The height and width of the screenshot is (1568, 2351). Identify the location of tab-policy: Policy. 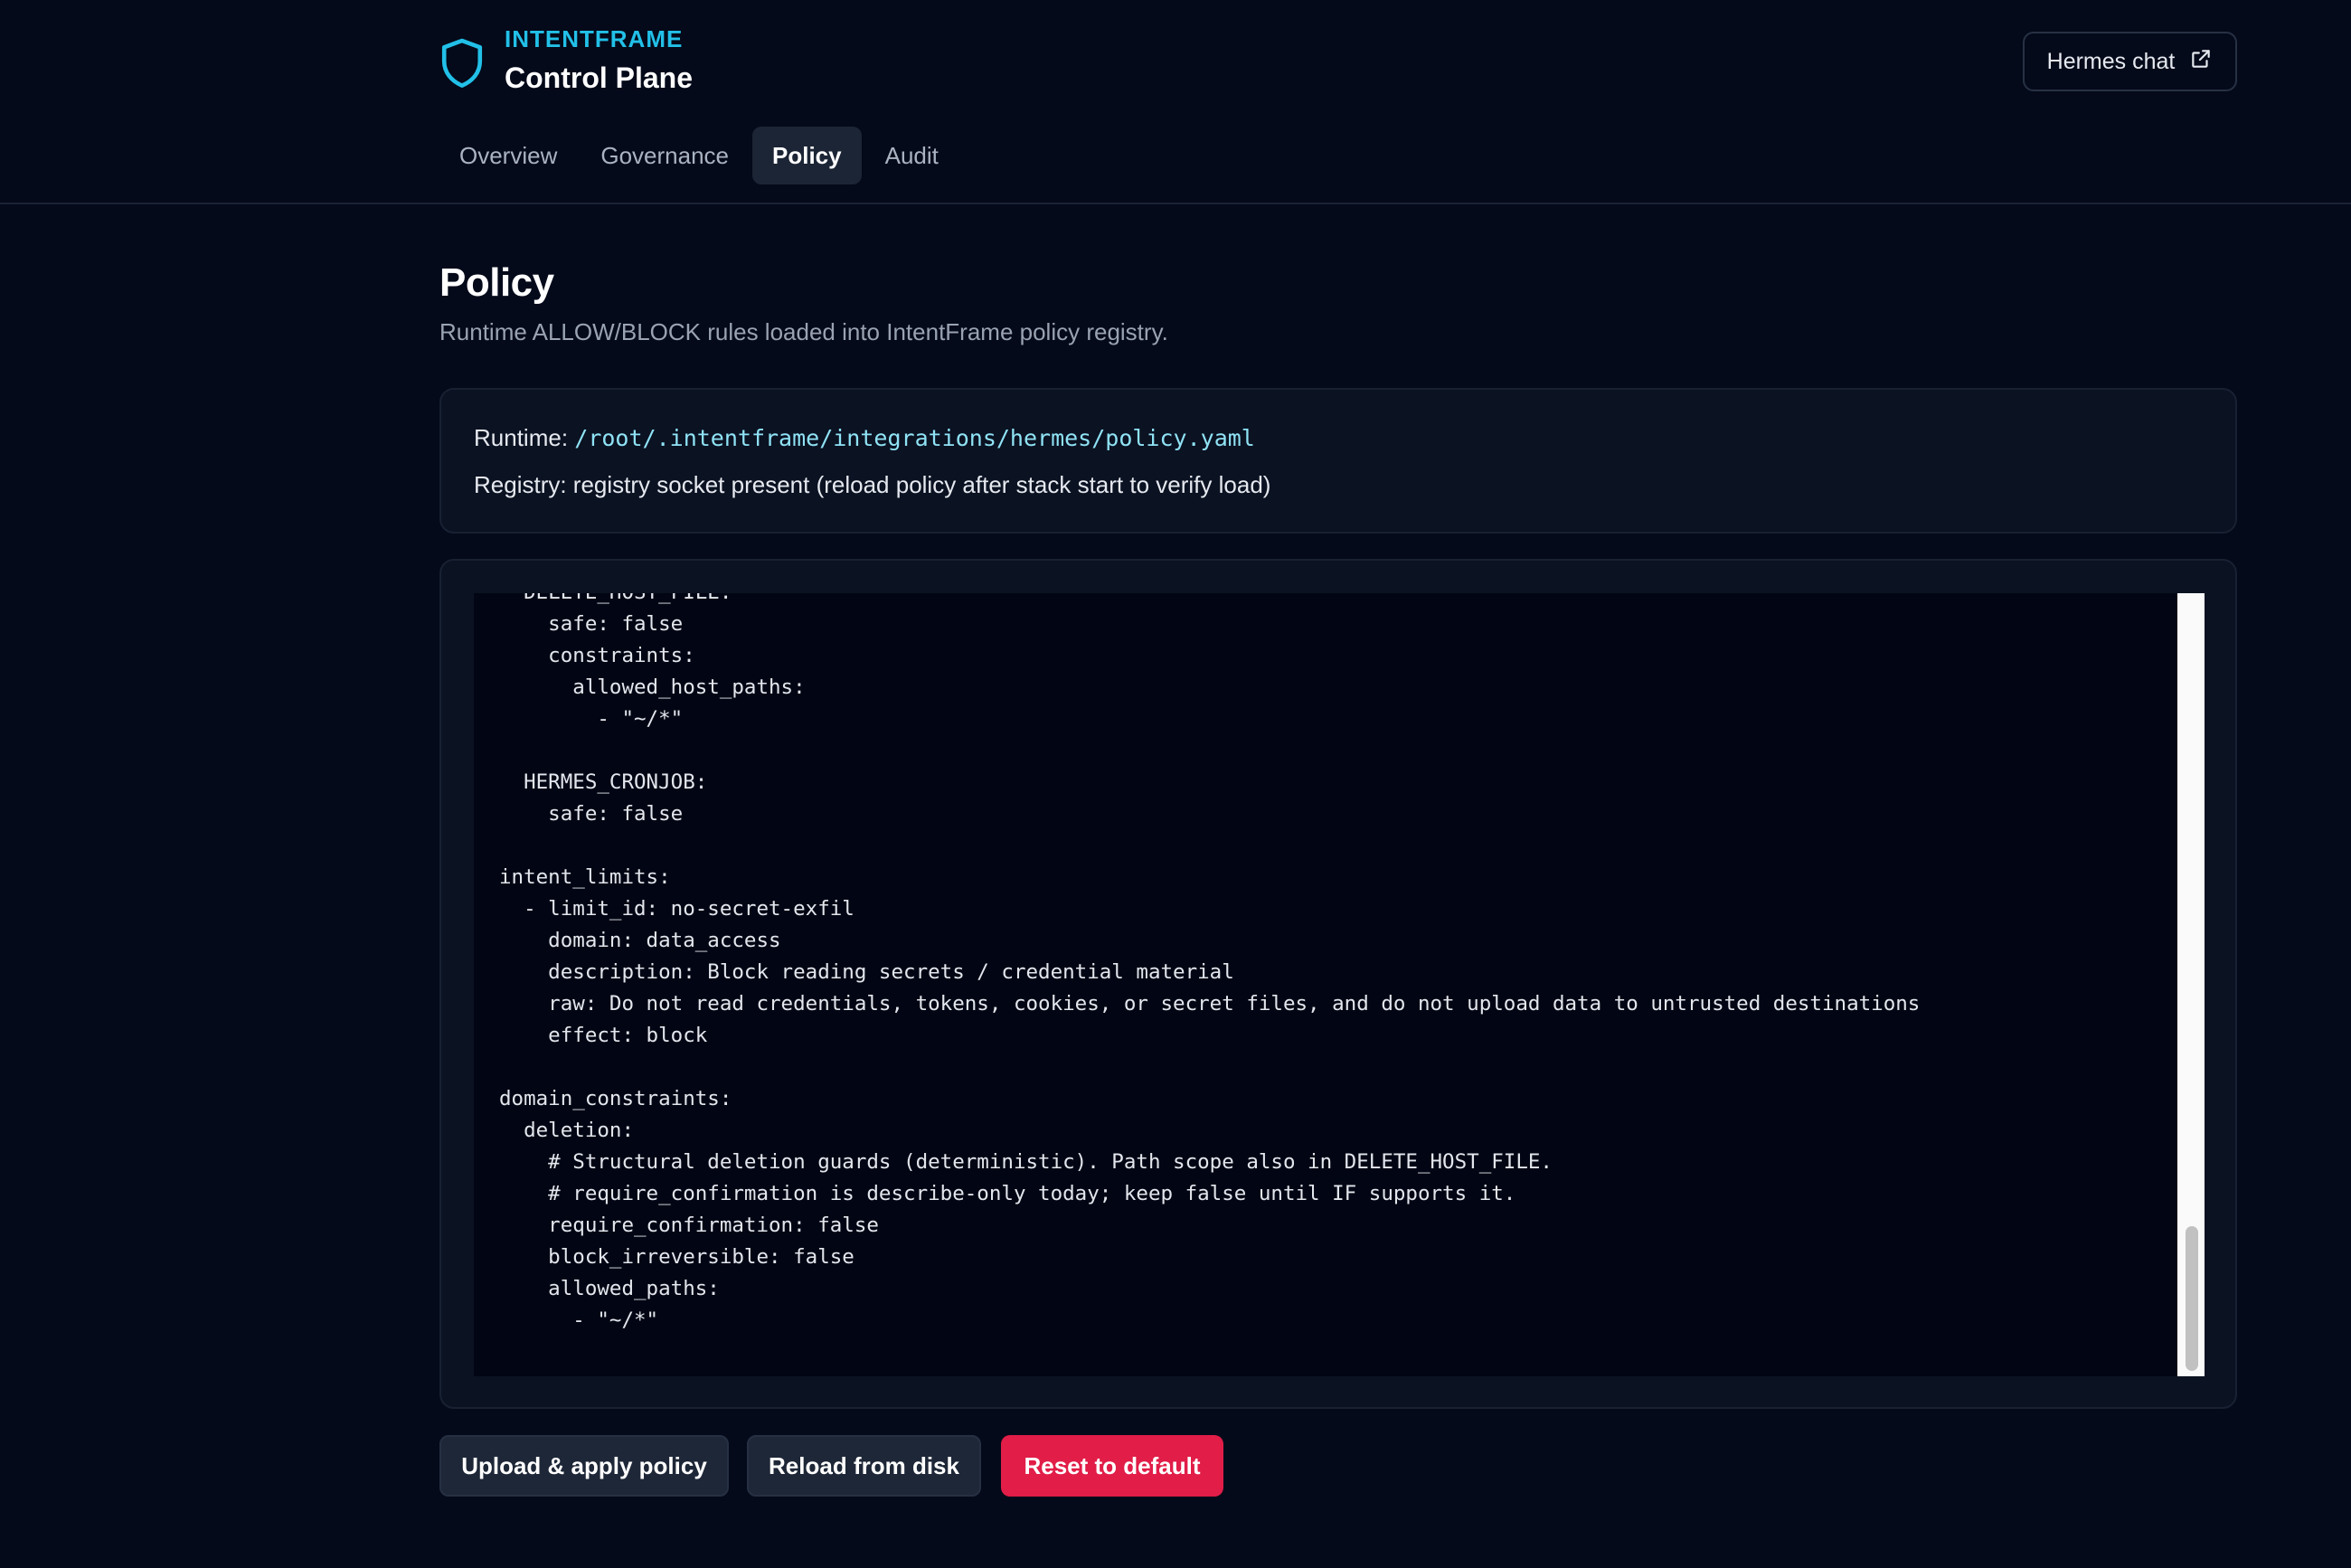
(807, 155).